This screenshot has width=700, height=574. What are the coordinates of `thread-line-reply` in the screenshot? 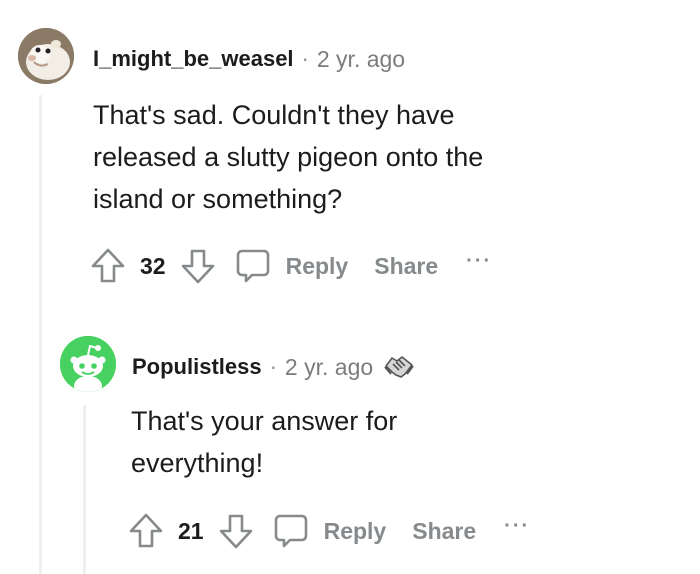 It's located at (84, 489).